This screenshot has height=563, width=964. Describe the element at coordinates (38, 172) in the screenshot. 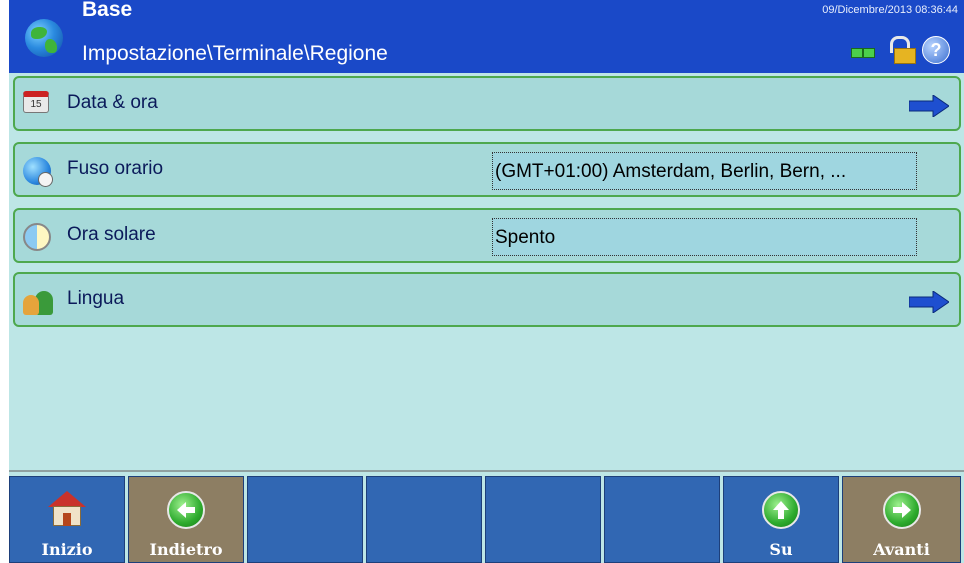

I see `timezone-globe-icon` at that location.